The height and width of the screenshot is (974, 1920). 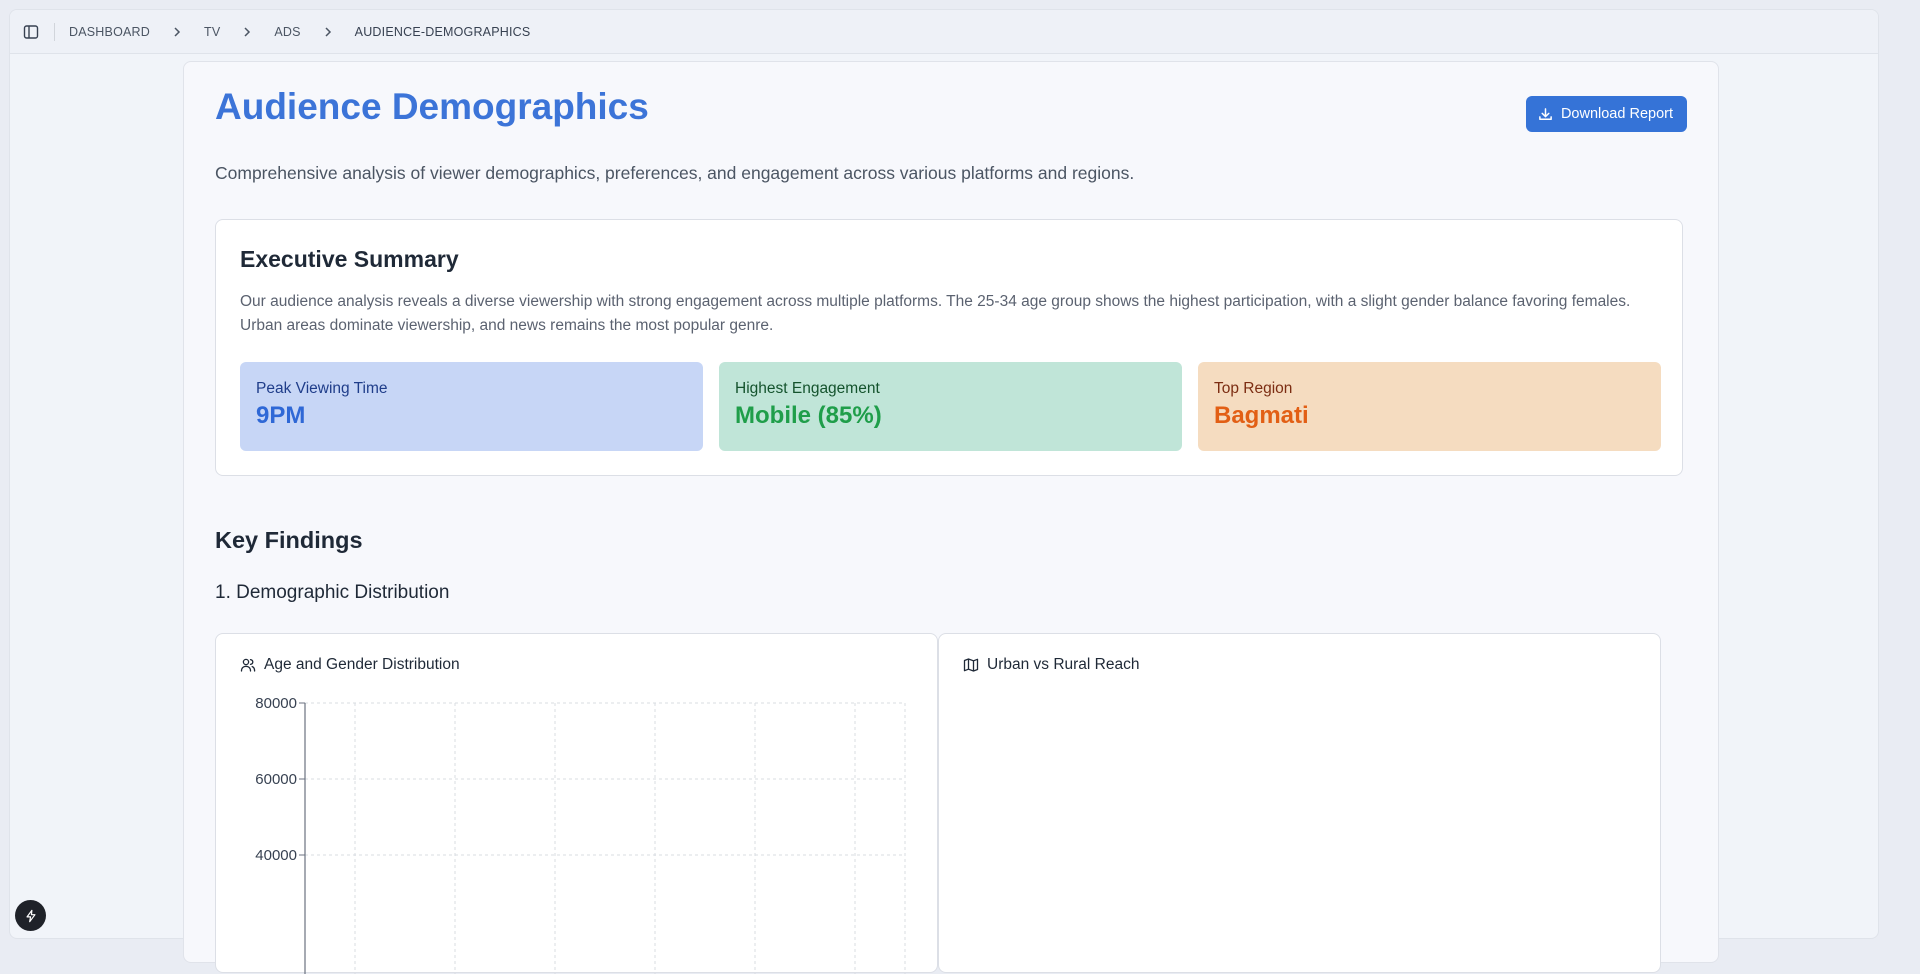 I want to click on download-report-button: Download Report, so click(x=1606, y=114).